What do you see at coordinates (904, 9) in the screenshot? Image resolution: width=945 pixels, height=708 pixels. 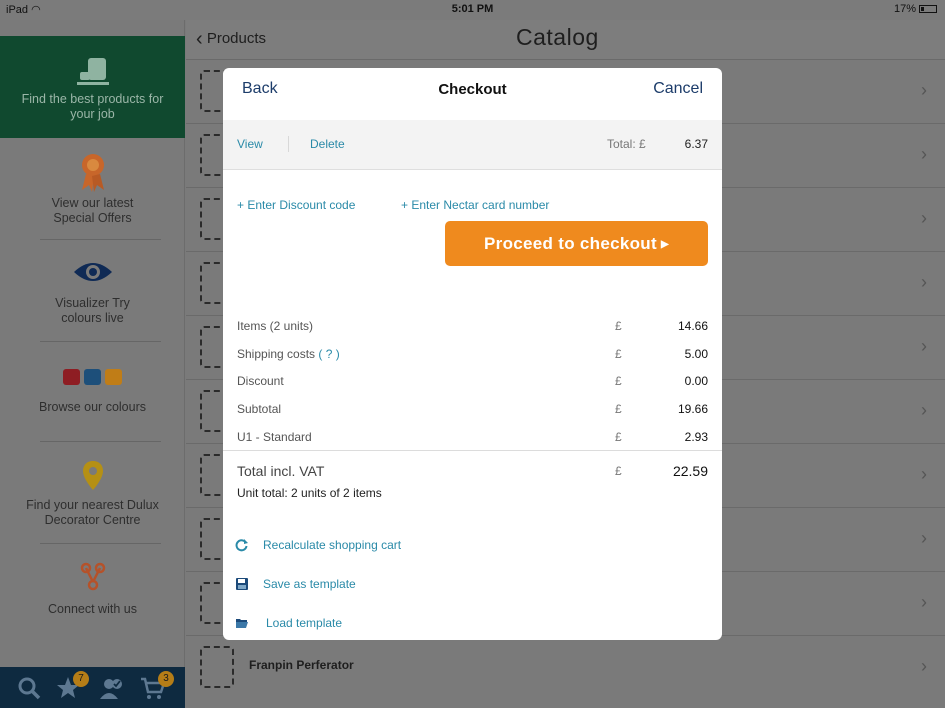 I see `battery-percent: 17%` at bounding box center [904, 9].